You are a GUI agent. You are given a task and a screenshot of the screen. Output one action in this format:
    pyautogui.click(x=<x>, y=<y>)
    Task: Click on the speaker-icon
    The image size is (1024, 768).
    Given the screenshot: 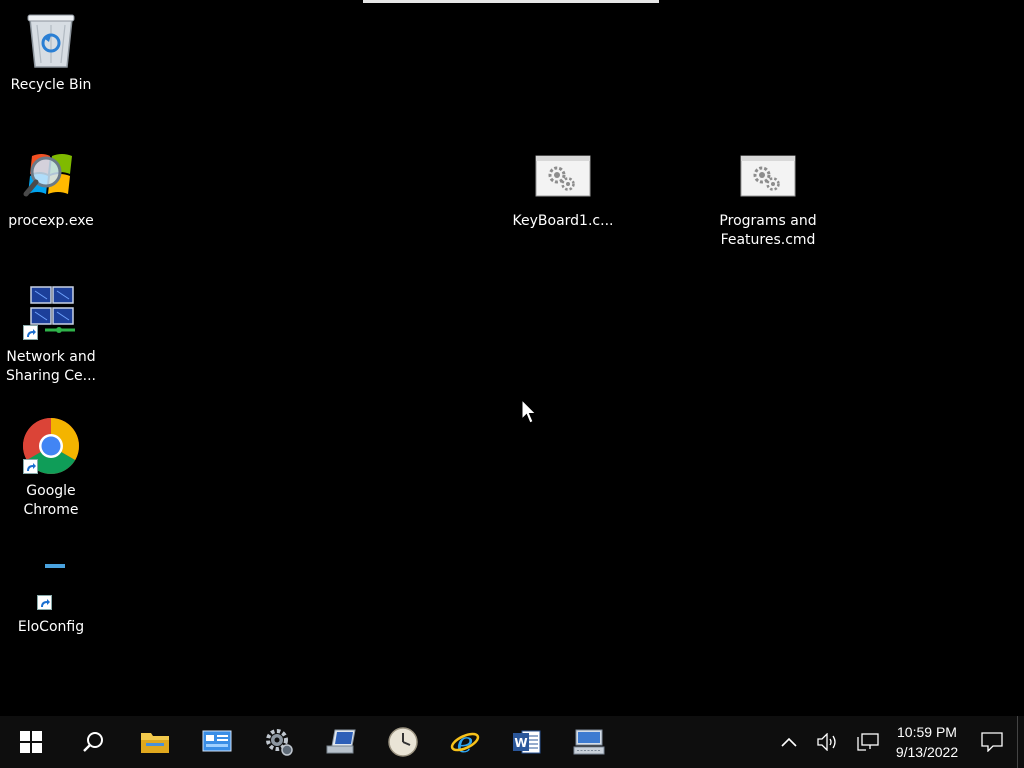 What is the action you would take?
    pyautogui.click(x=826, y=742)
    